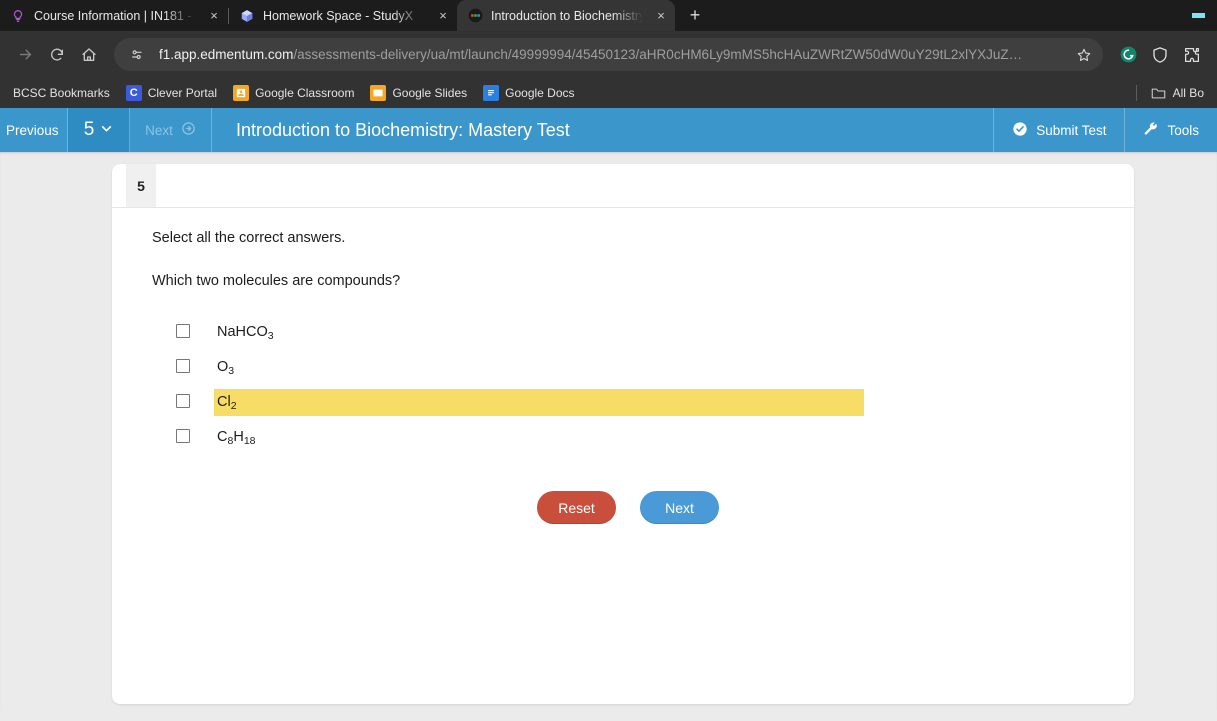  Describe the element at coordinates (99, 130) in the screenshot. I see `question-number-dropdown: 5` at that location.